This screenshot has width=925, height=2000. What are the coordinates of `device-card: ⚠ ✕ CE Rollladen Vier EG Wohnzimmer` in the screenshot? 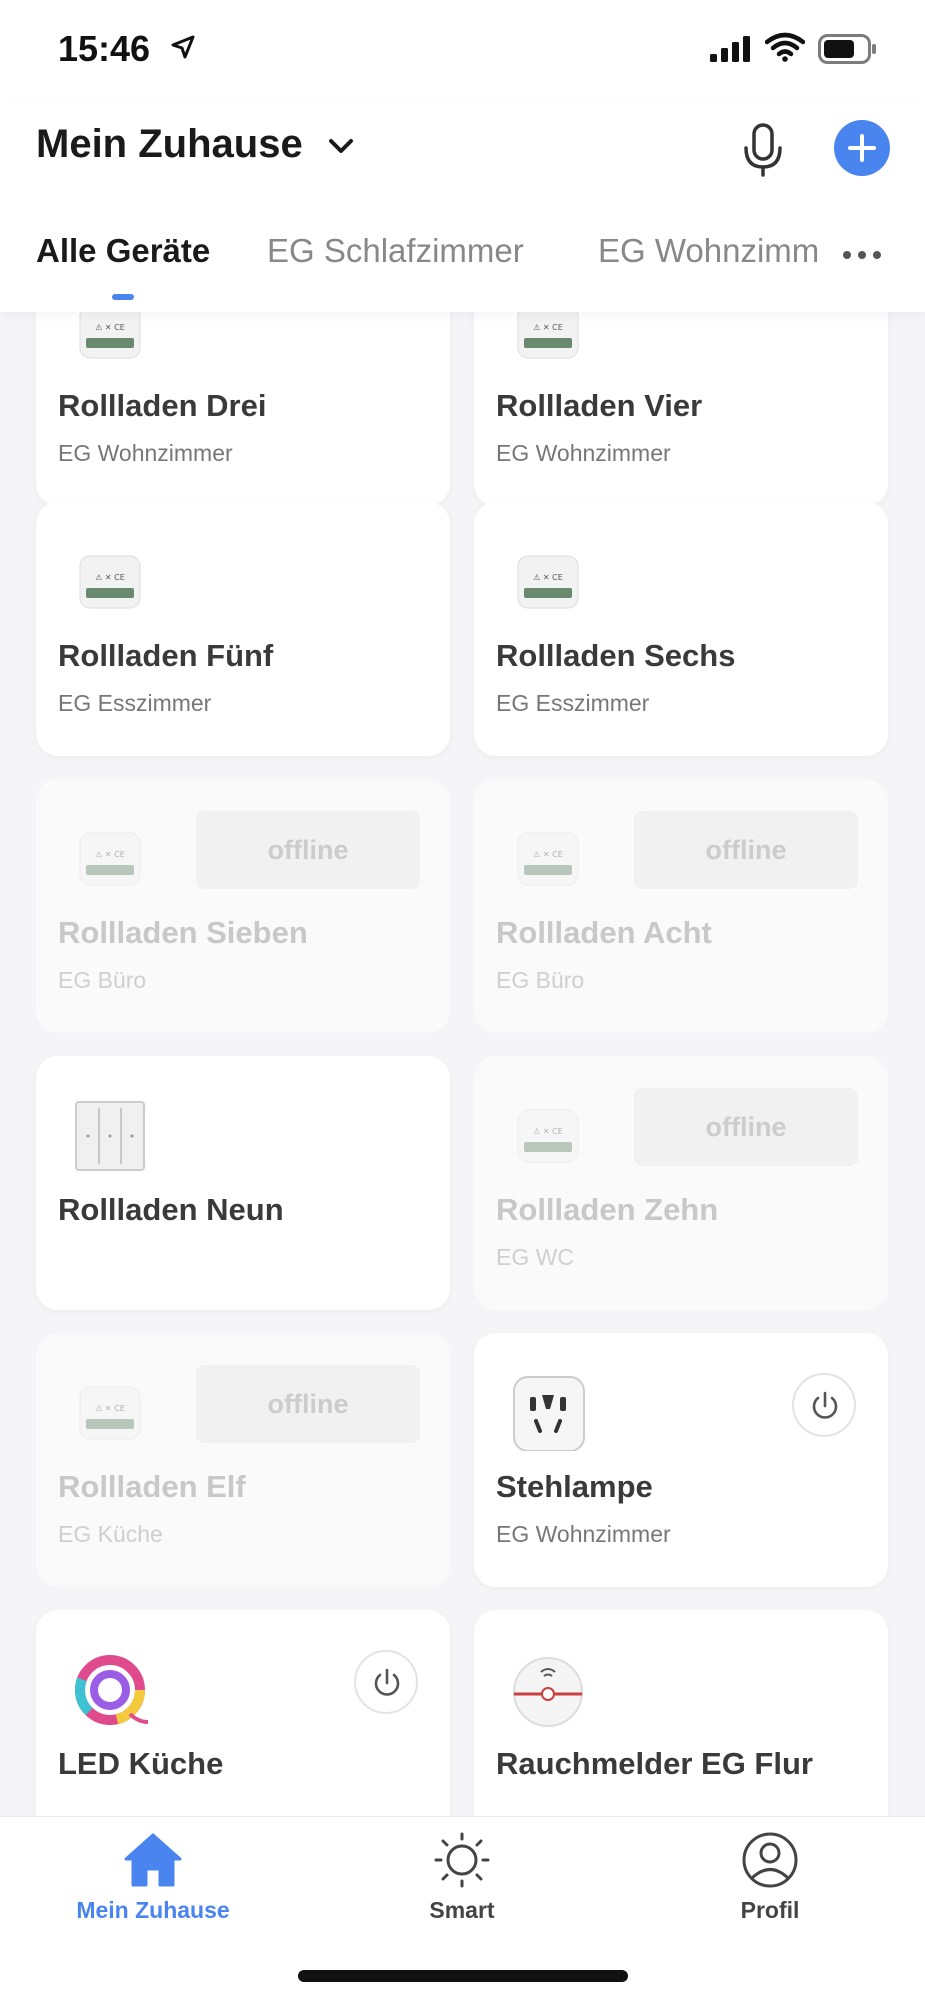 It's located at (681, 409).